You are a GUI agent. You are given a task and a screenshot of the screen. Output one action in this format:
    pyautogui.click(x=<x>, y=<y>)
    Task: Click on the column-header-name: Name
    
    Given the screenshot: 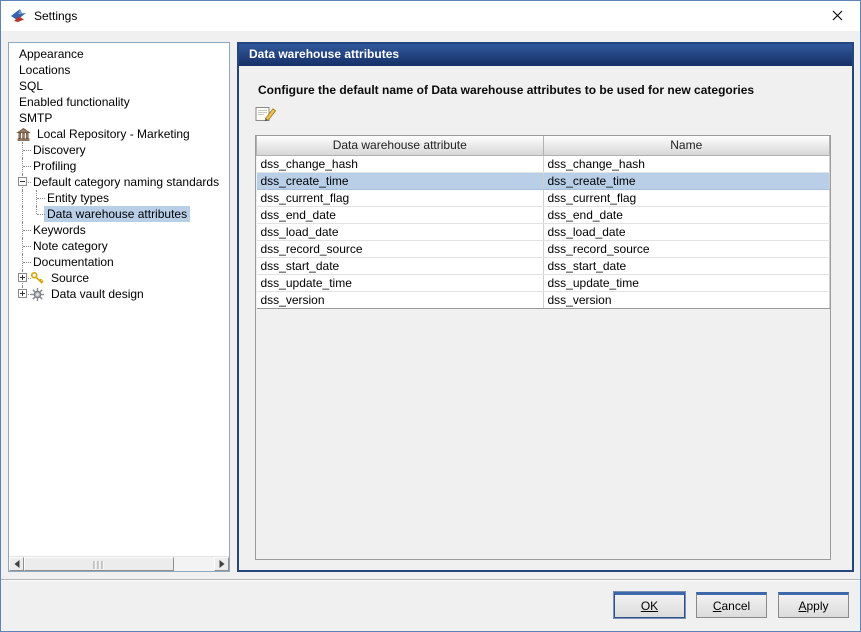 What is the action you would take?
    pyautogui.click(x=686, y=146)
    